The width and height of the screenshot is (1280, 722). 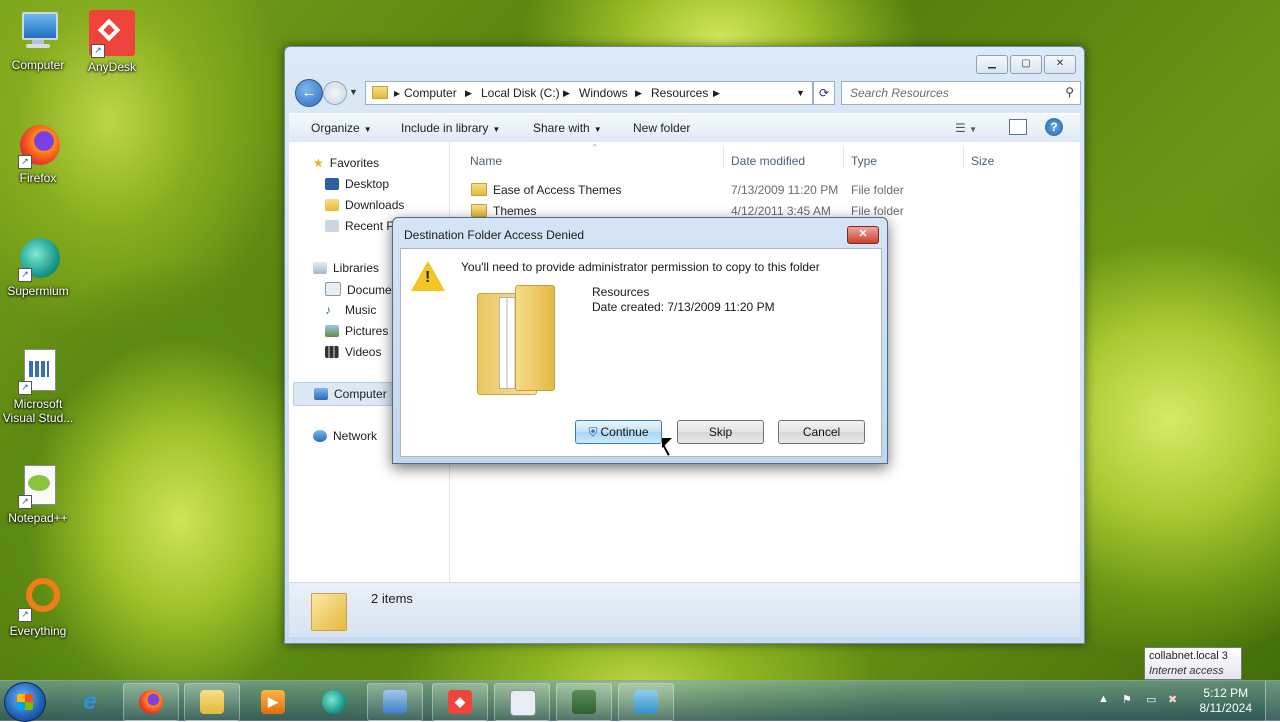 What do you see at coordinates (112, 67) in the screenshot?
I see `desktop-icon-label: AnyDesk` at bounding box center [112, 67].